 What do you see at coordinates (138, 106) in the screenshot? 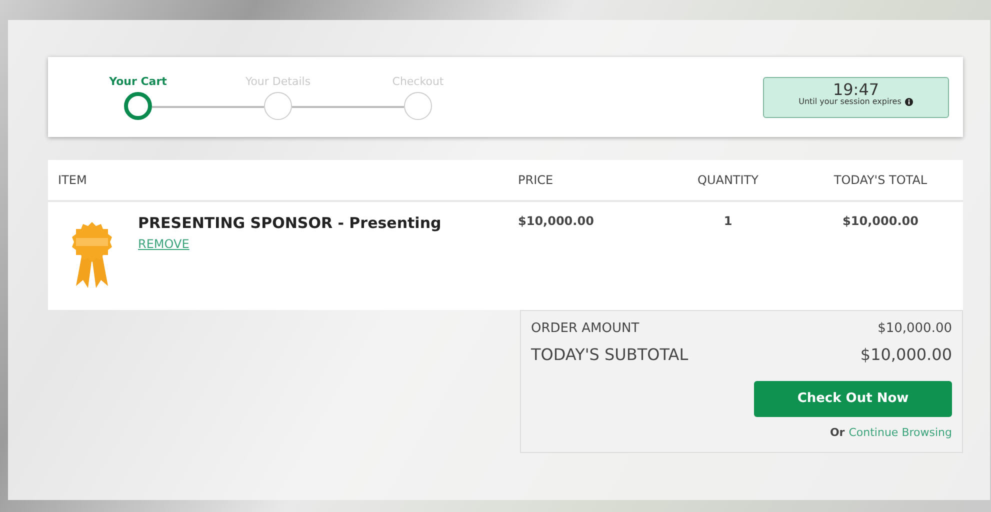
I see `step-circle` at bounding box center [138, 106].